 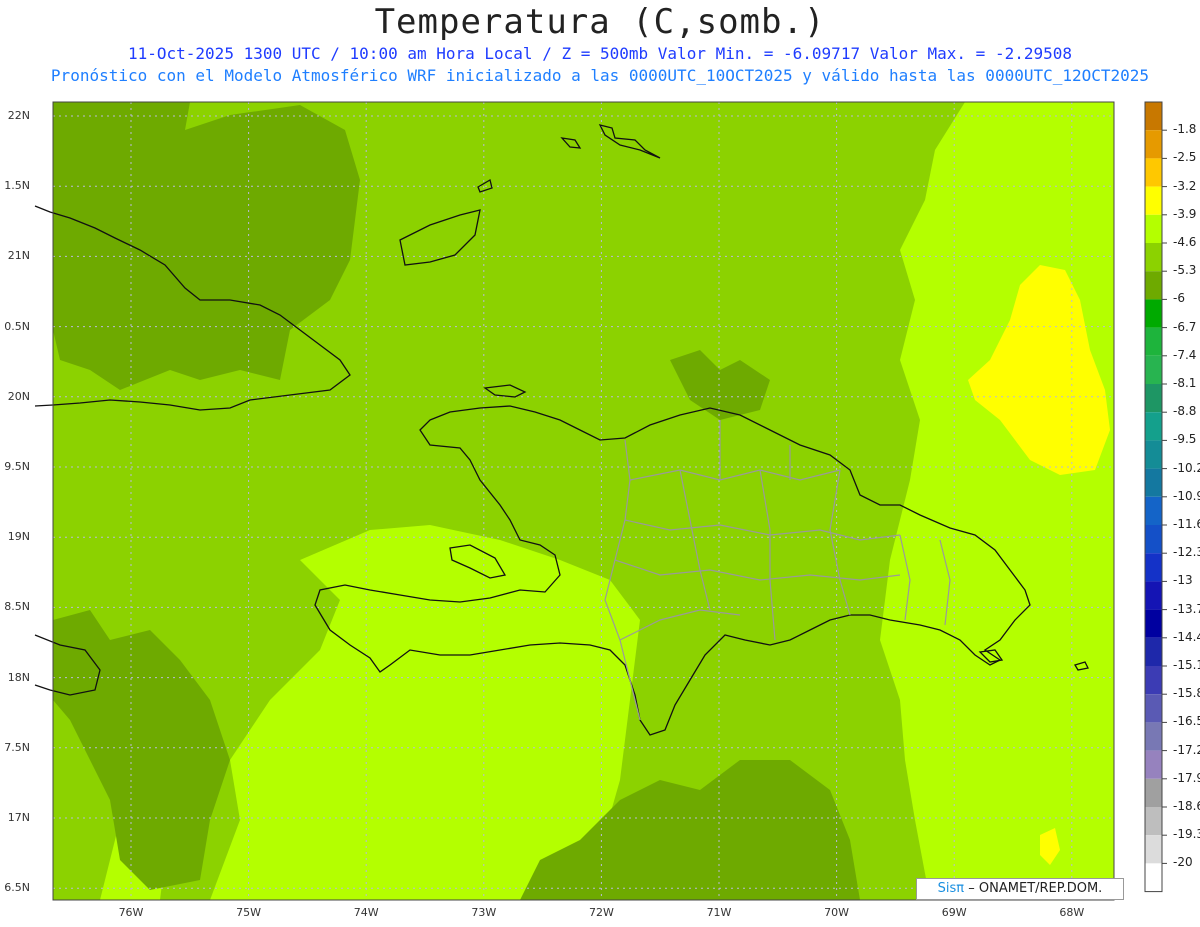 What do you see at coordinates (1185, 354) in the screenshot?
I see `colorbar-label: -7.4` at bounding box center [1185, 354].